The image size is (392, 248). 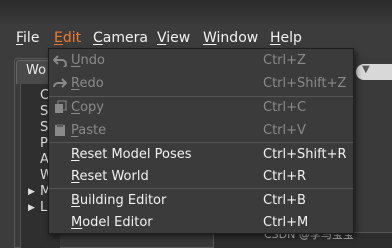 I want to click on chevron-down-icon: ▼, so click(x=366, y=69).